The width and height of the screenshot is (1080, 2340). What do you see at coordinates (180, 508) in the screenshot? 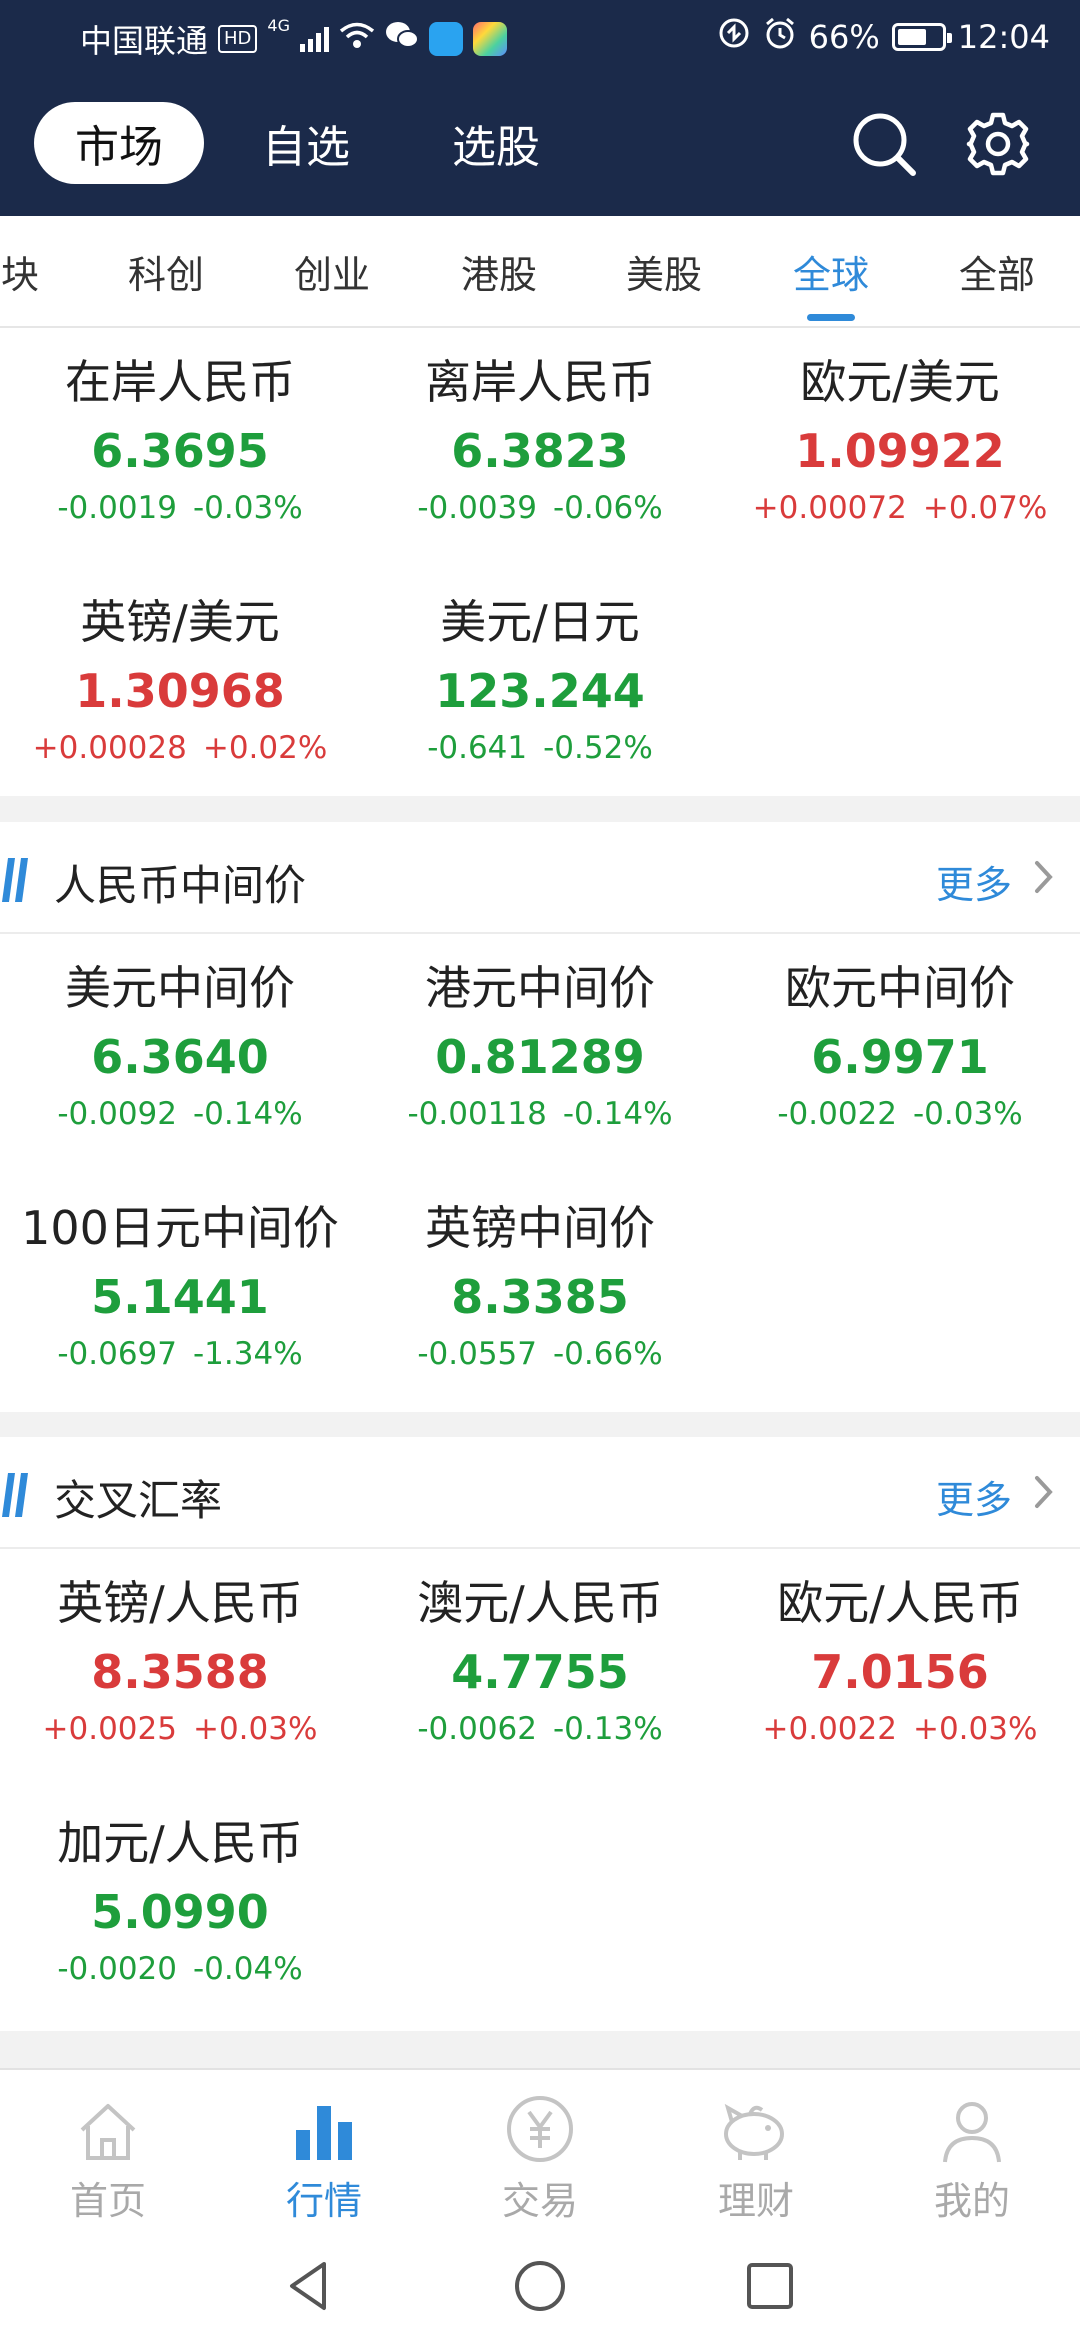
I see `quote-change: -0.0019 -0.03%` at bounding box center [180, 508].